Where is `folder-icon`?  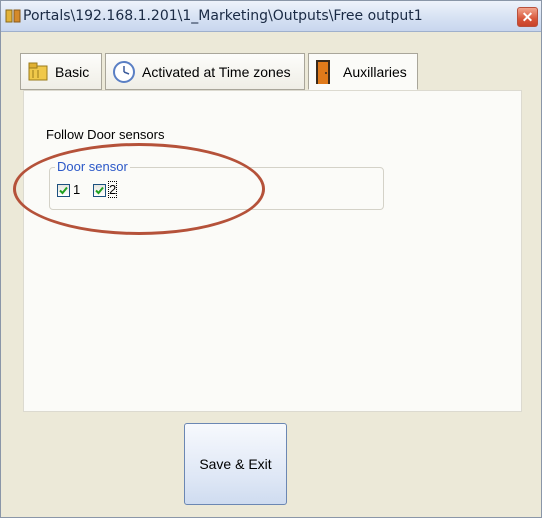
folder-icon is located at coordinates (38, 72).